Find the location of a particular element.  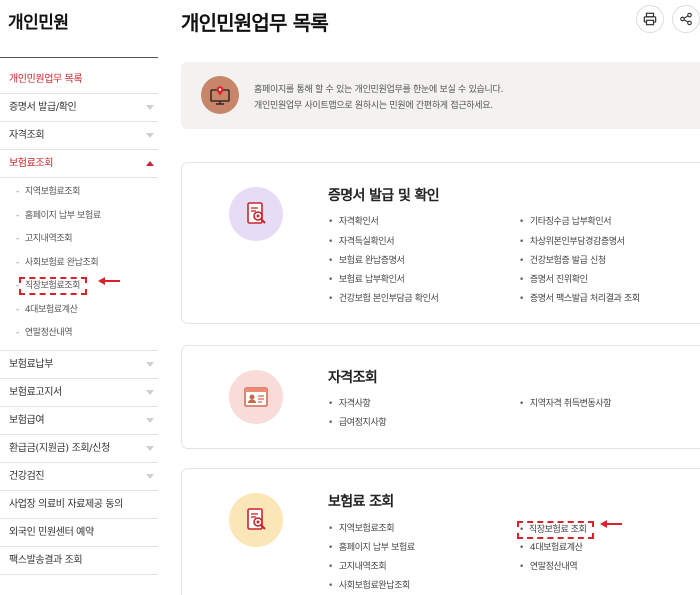

sidebar-item-label: 사업장 의료비 자료제공 동의 is located at coordinates (66, 504).